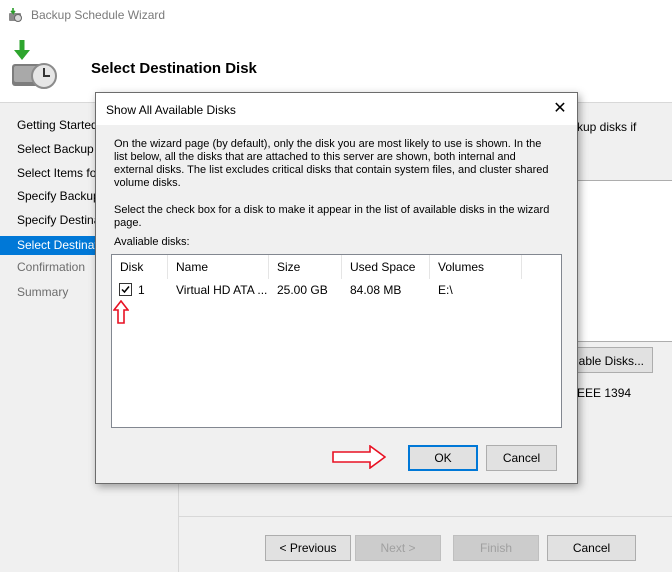 This screenshot has width=672, height=572. I want to click on arrow-up-icon, so click(121, 312).